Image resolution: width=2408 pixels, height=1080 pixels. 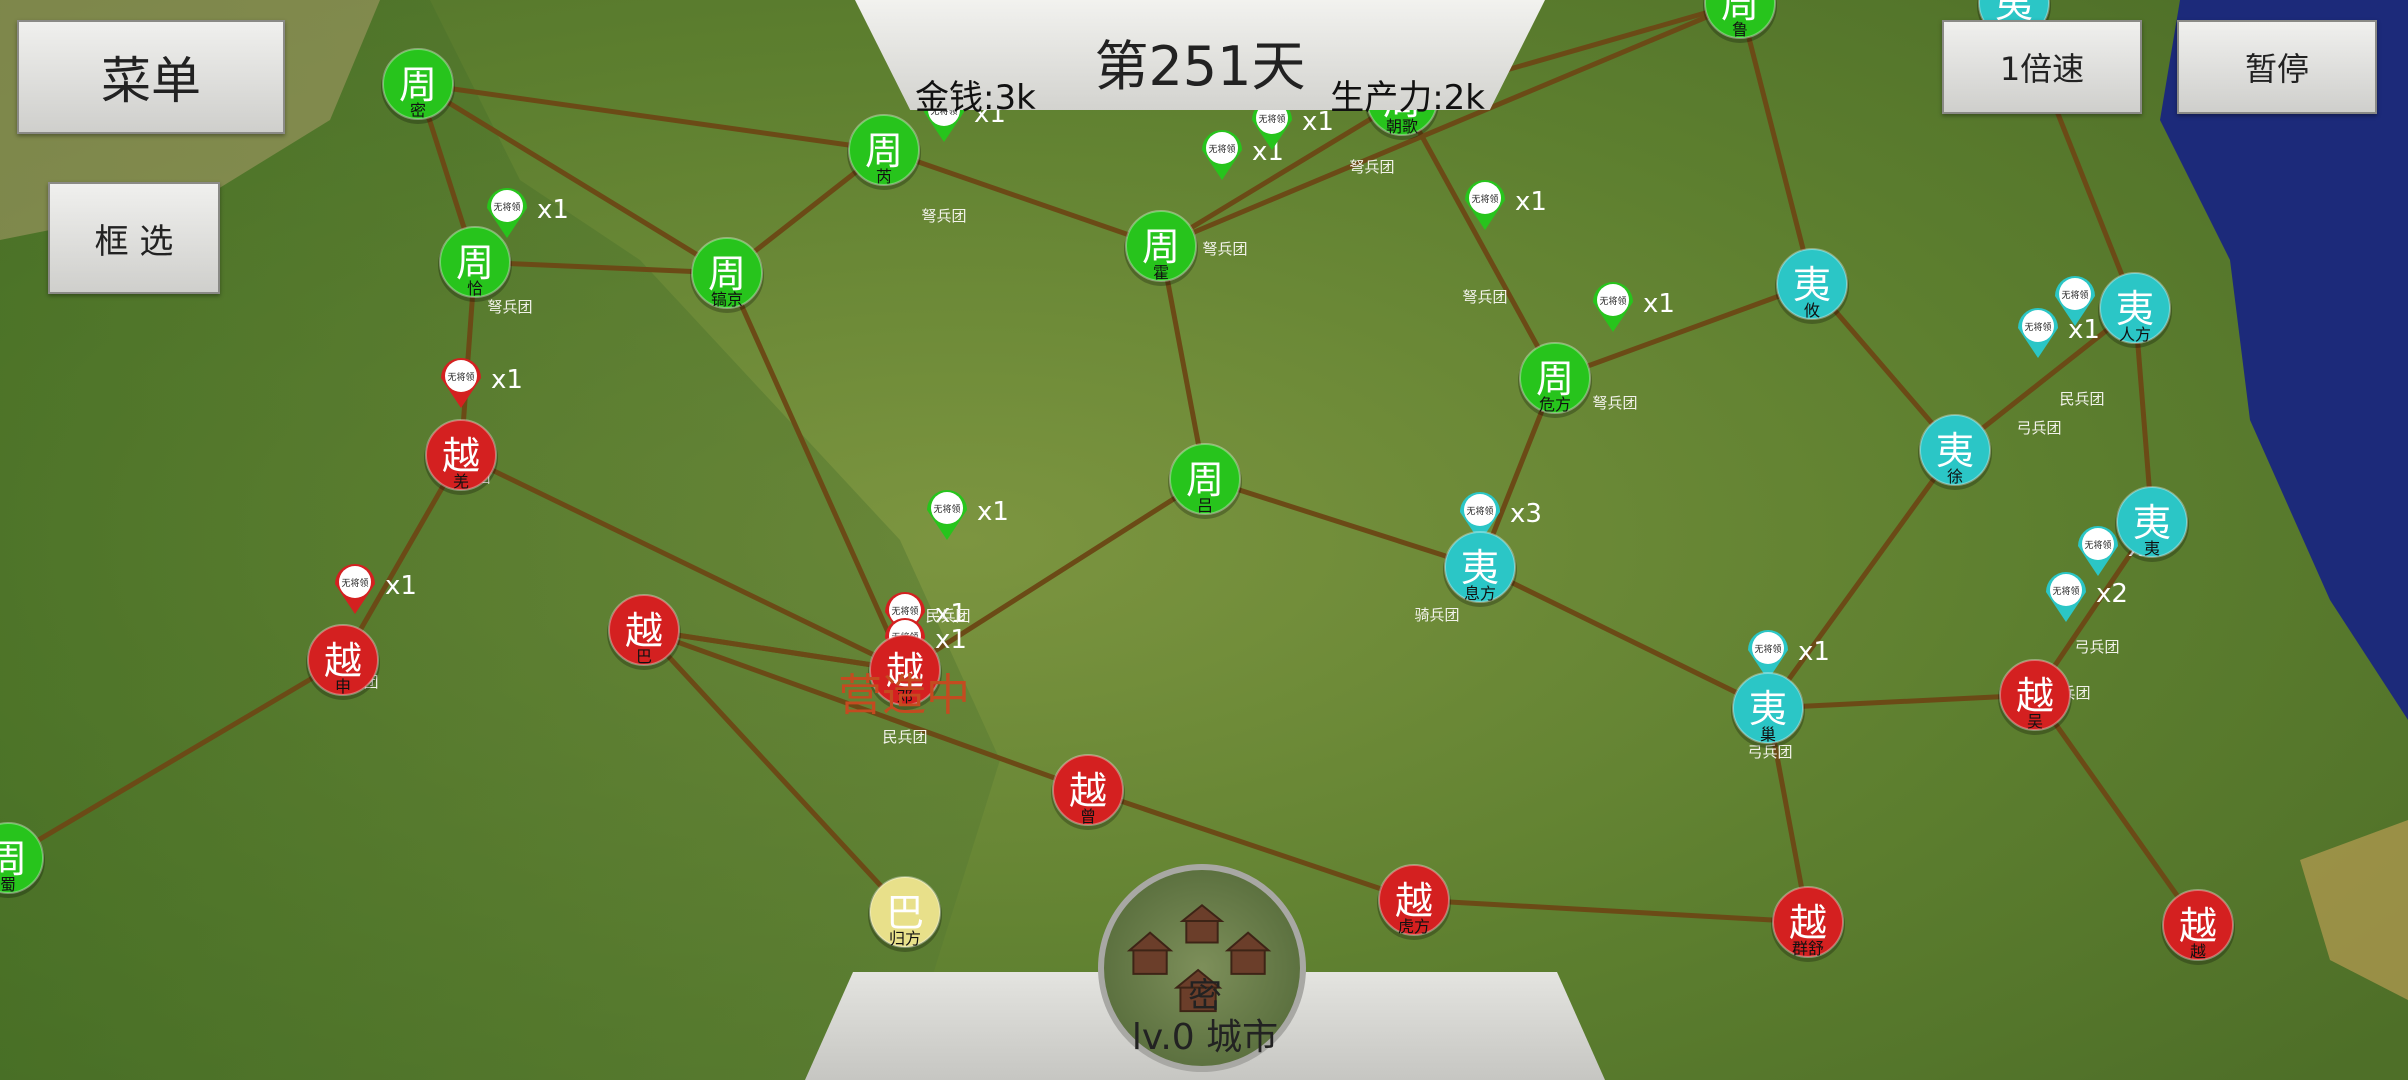 I want to click on city-name-label: 人方, so click(x=2135, y=334).